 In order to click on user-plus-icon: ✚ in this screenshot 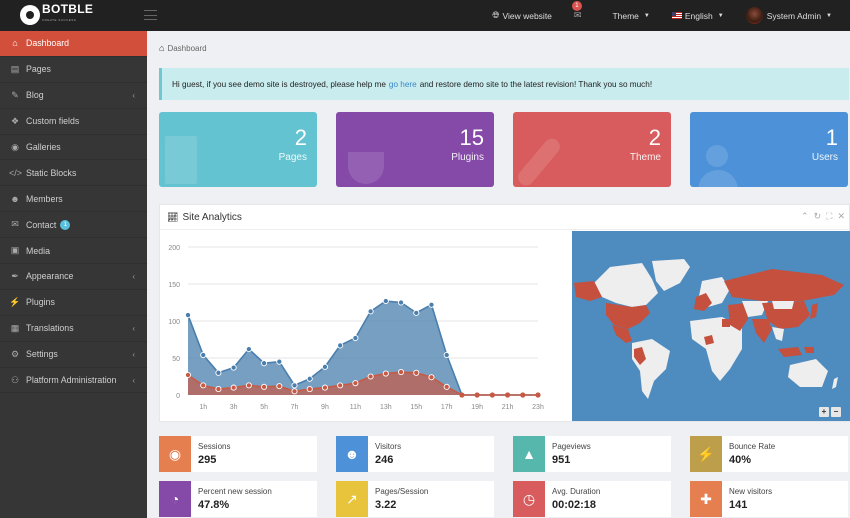, I will do `click(706, 499)`.